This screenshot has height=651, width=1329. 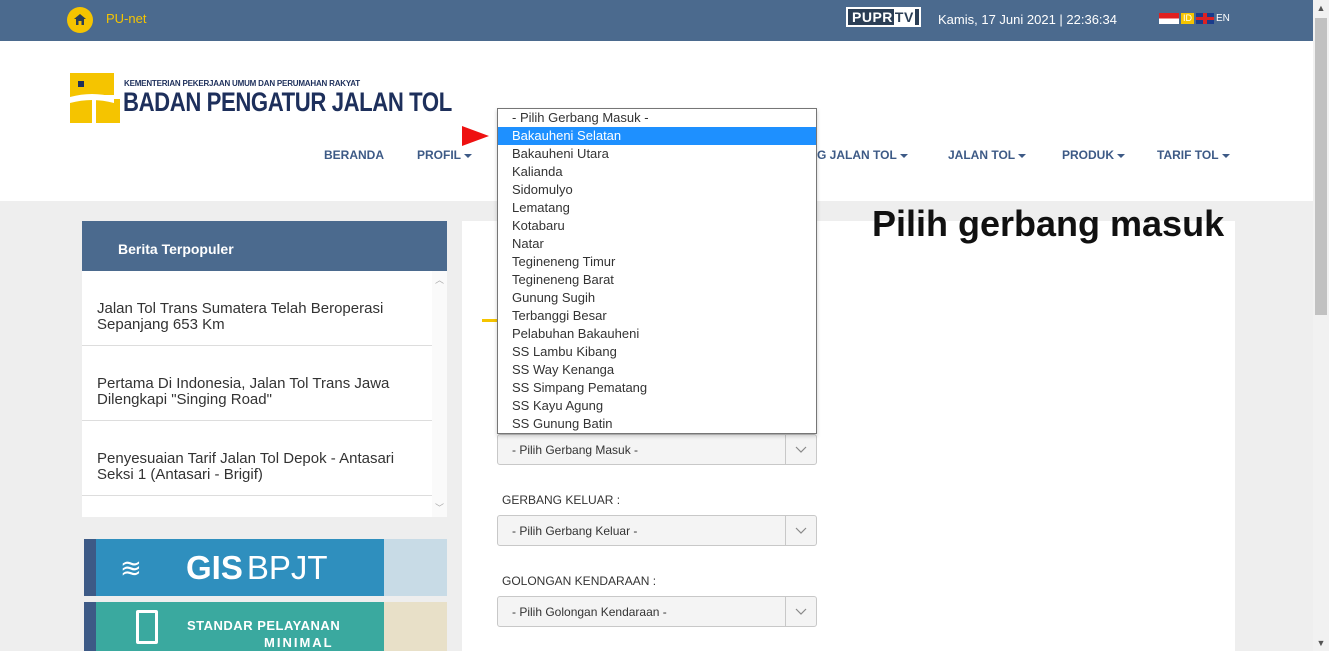 What do you see at coordinates (657, 352) in the screenshot?
I see `dropdown-option: SS Lambu Kibang` at bounding box center [657, 352].